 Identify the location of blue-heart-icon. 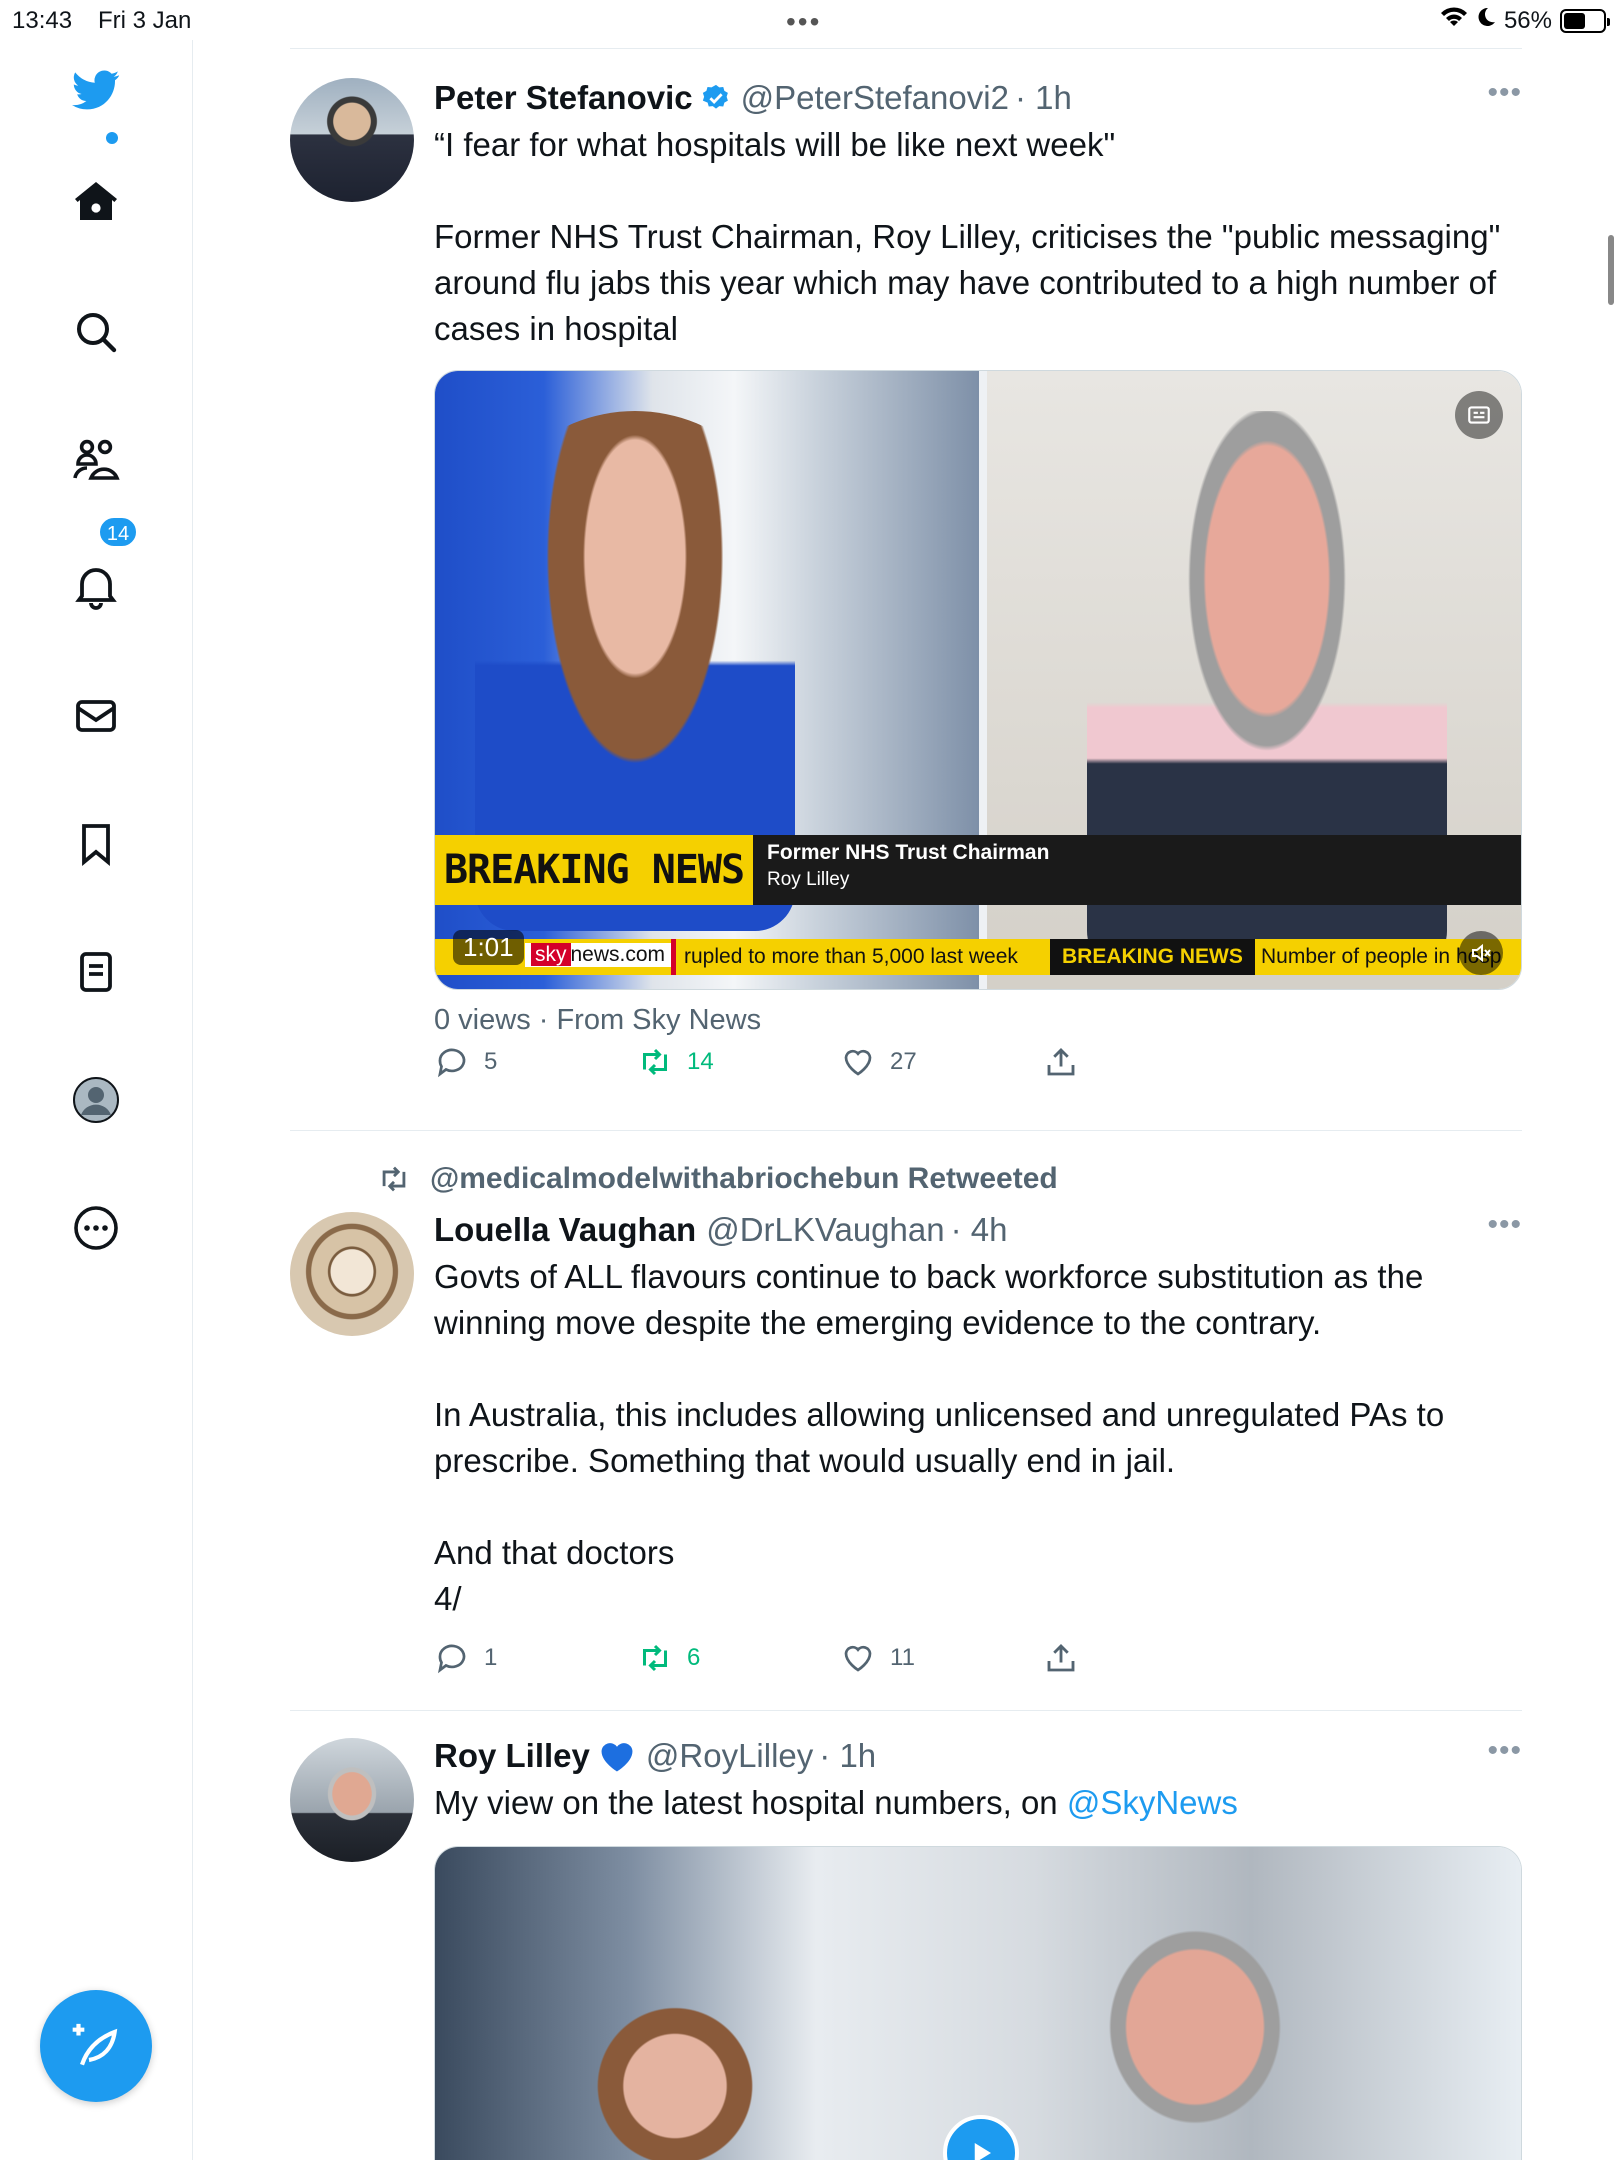
(617, 1756).